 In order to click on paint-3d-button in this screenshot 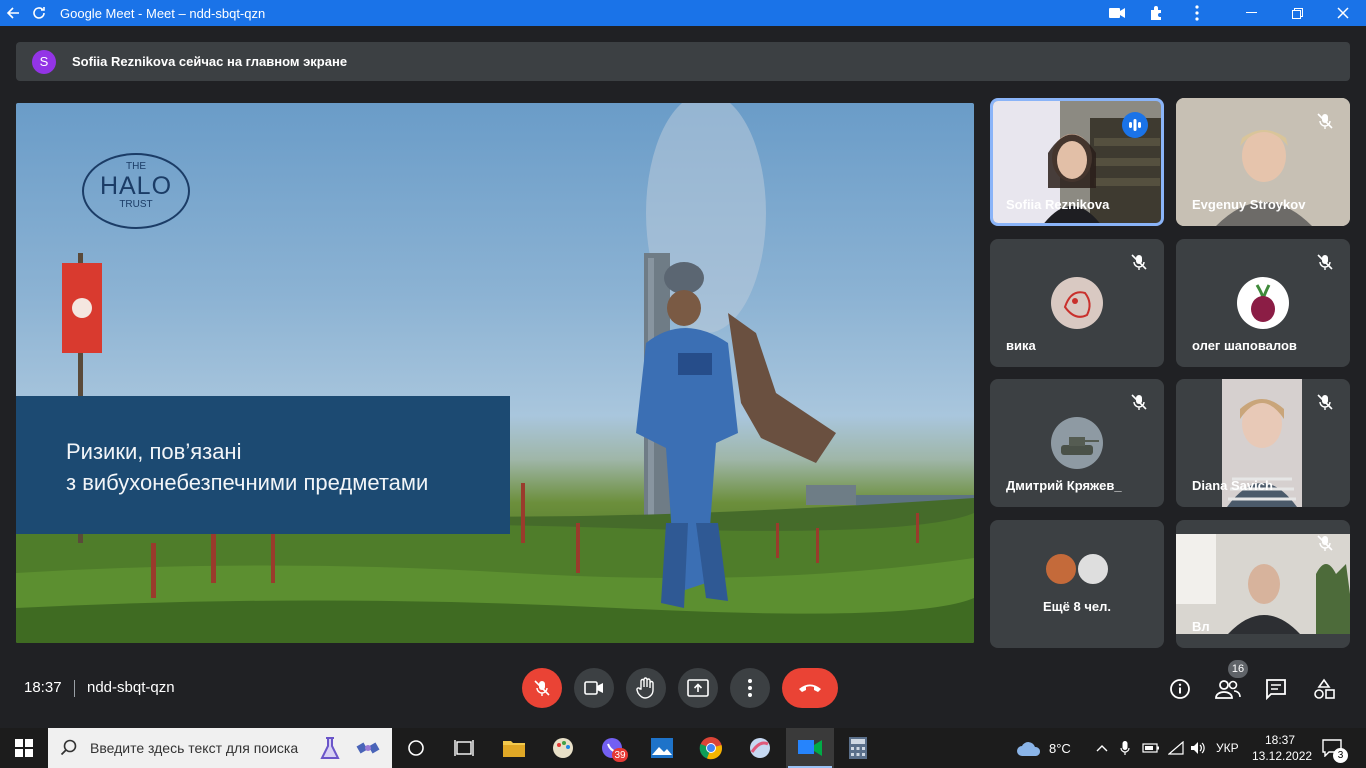, I will do `click(760, 748)`.